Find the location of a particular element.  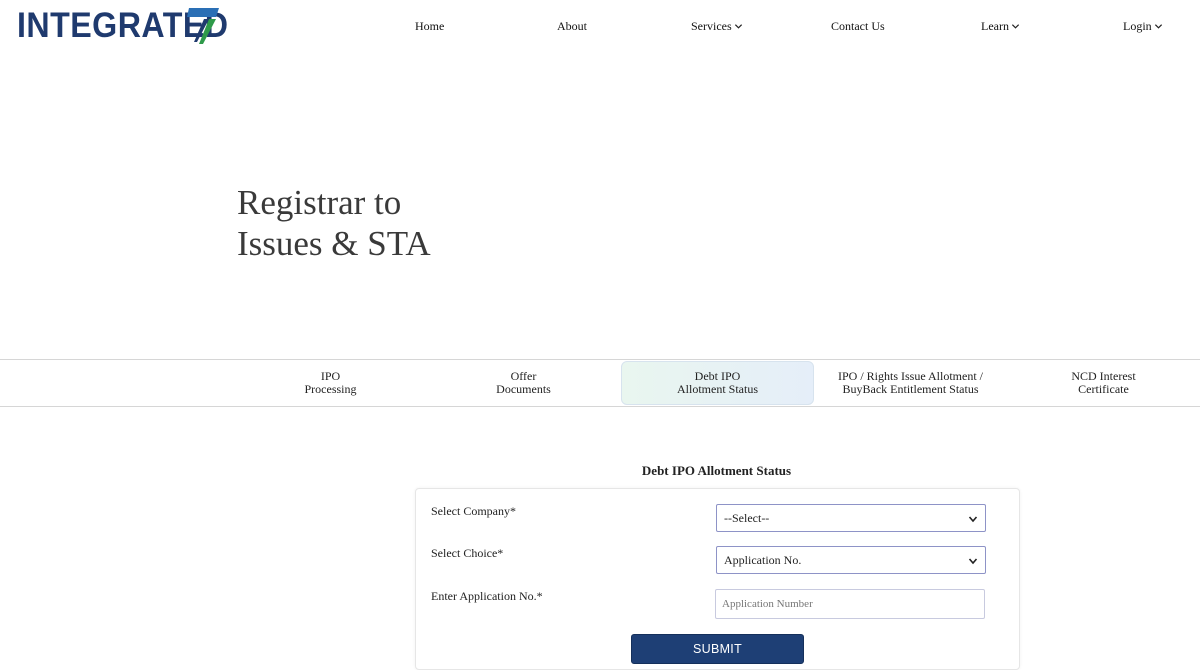

nav-services: Services is located at coordinates (717, 26).